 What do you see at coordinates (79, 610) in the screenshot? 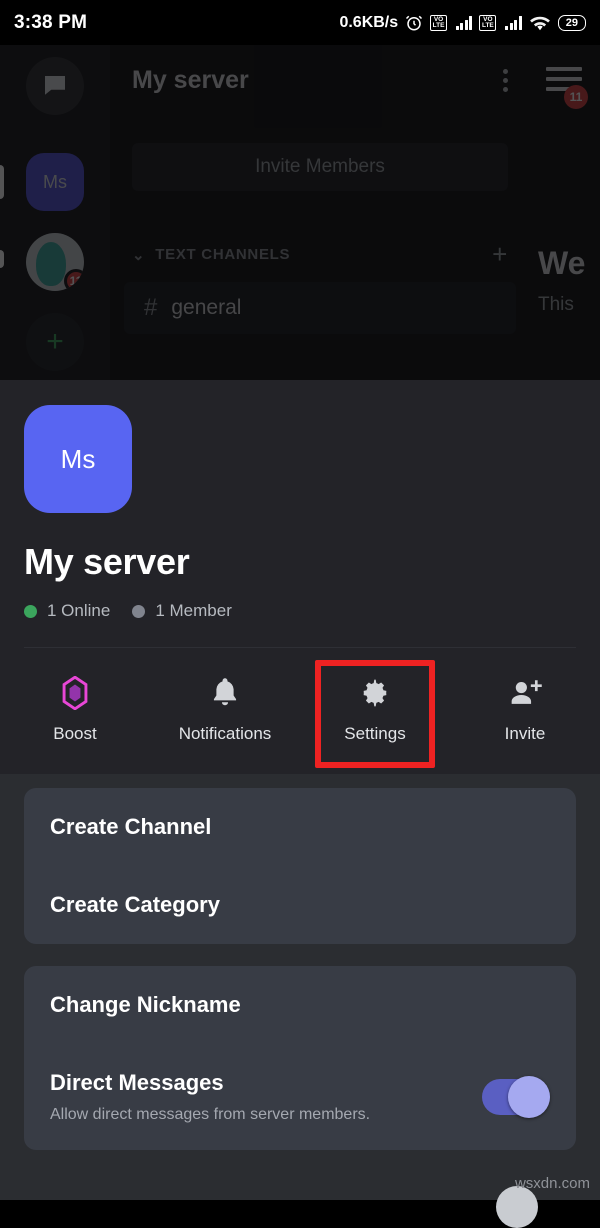
I see `online-count-label: 1 Online` at bounding box center [79, 610].